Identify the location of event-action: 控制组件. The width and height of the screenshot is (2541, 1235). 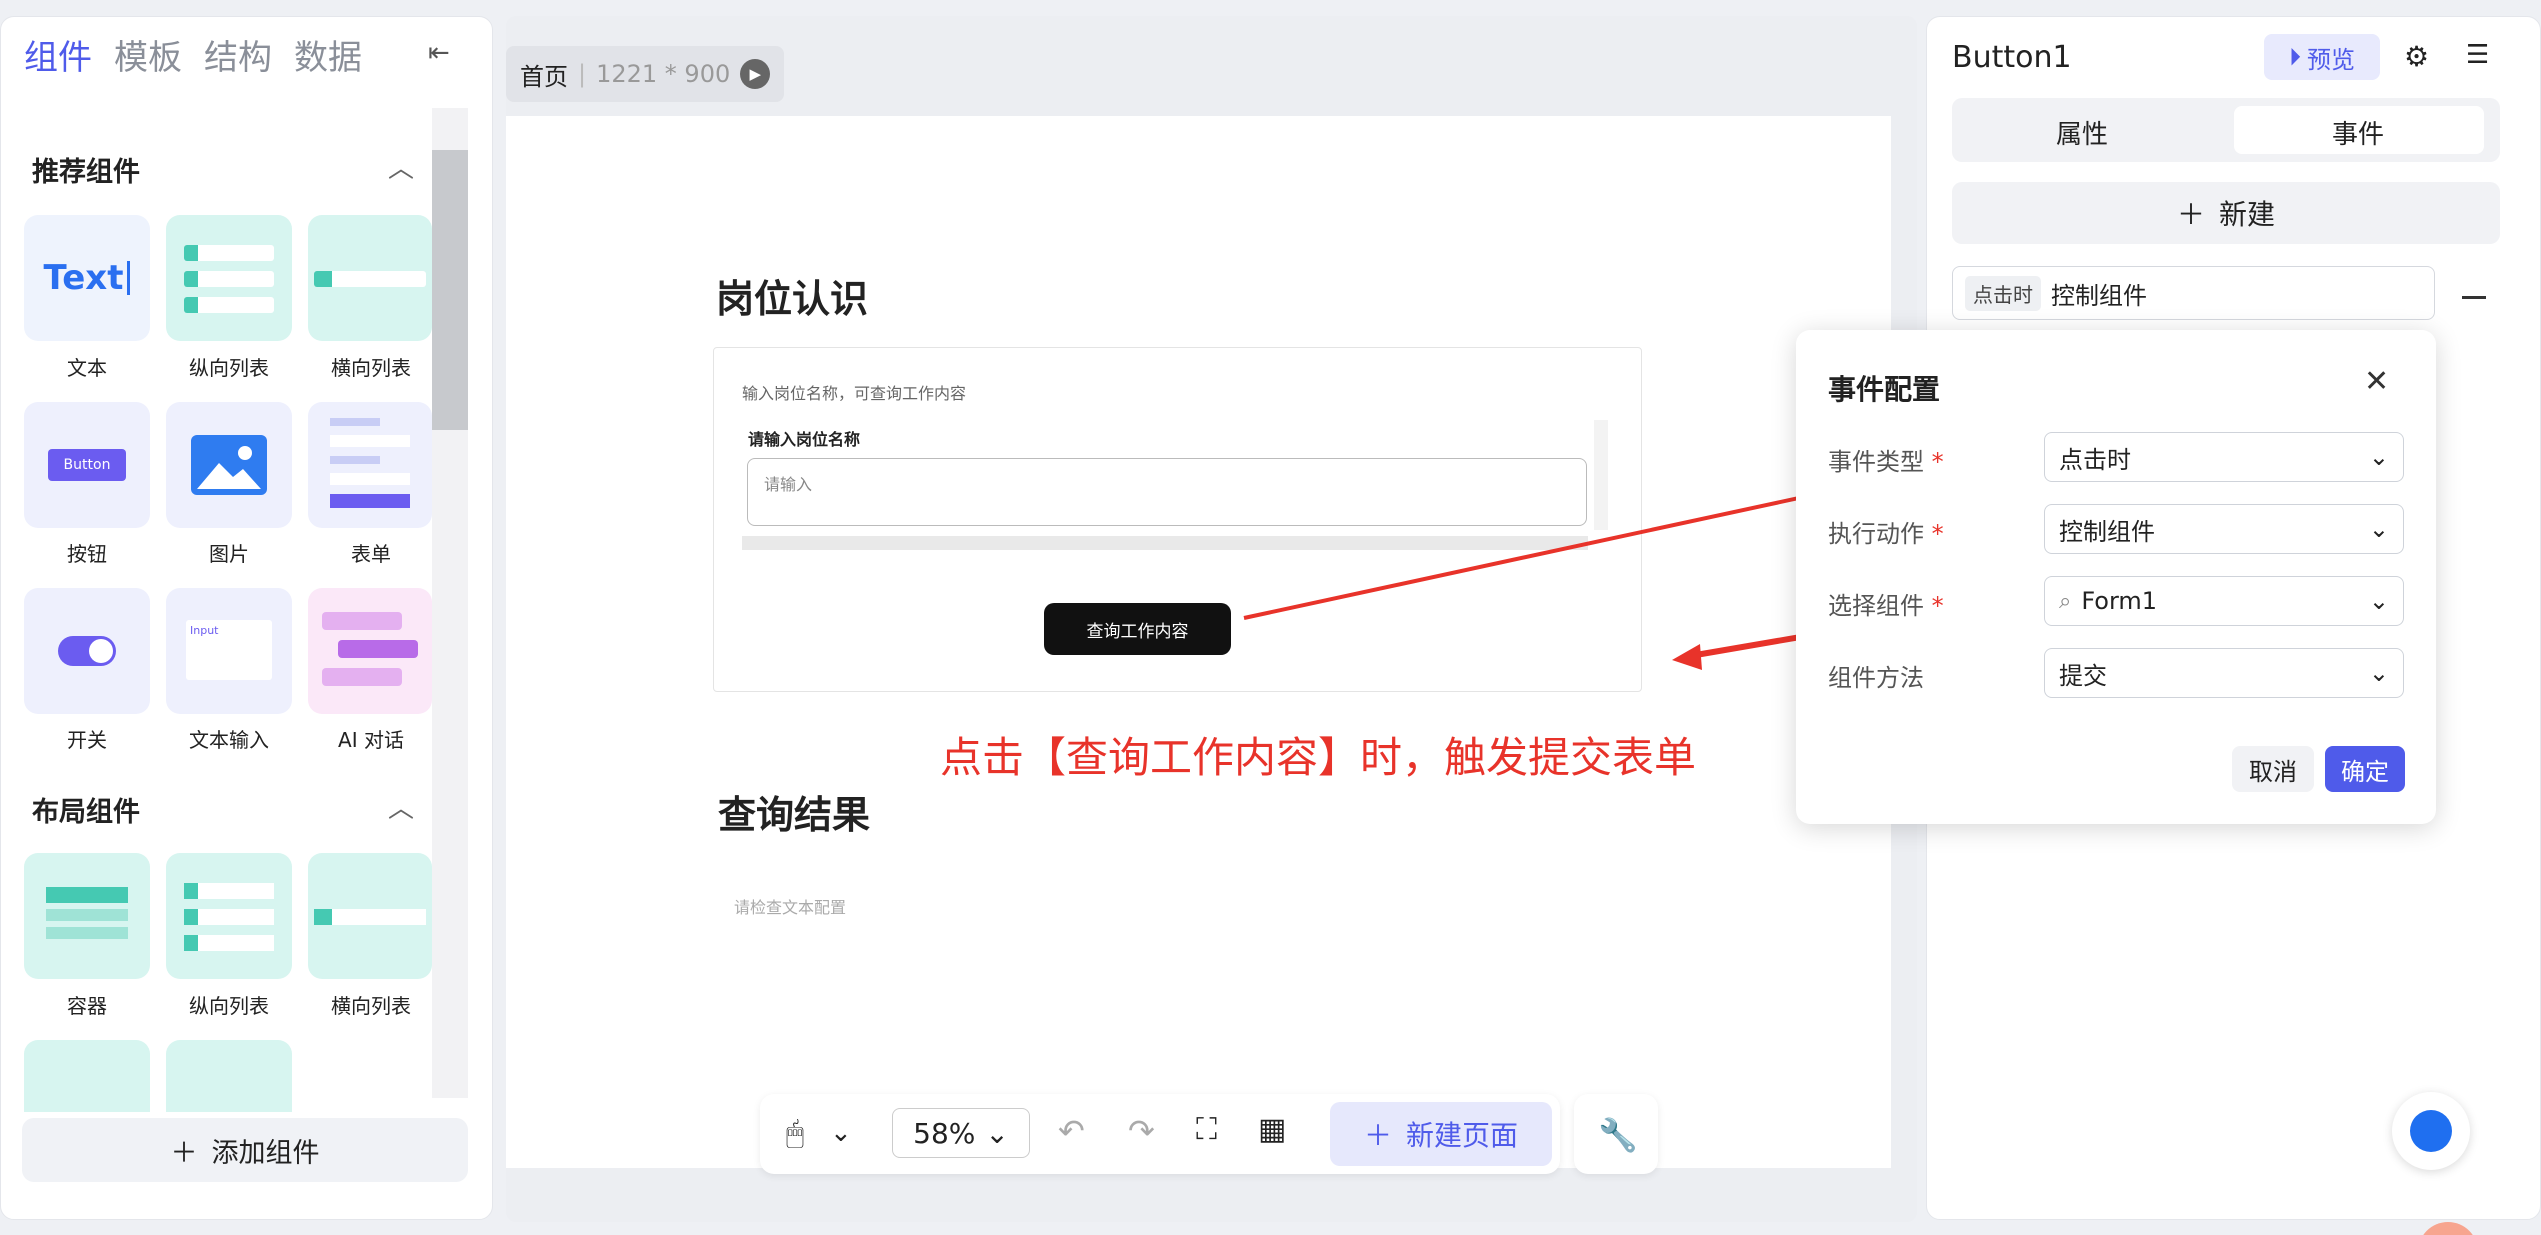
(2099, 295).